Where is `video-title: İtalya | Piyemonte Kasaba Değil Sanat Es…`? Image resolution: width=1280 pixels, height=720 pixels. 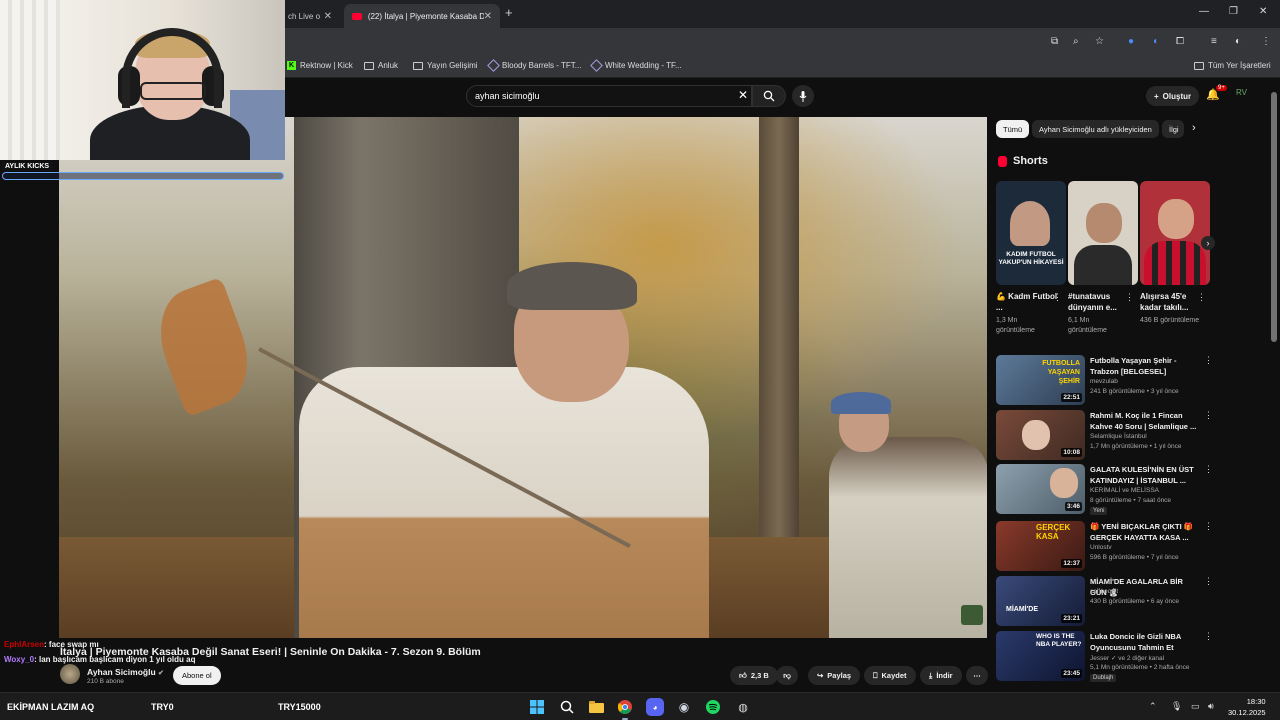
video-title: İtalya | Piyemonte Kasaba Değil Sanat Es… is located at coordinates (270, 652).